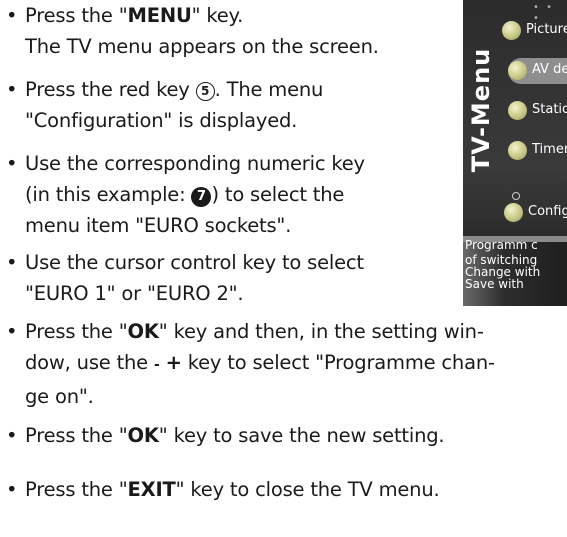 This screenshot has width=567, height=537. Describe the element at coordinates (537, 111) in the screenshot. I see `menu-item-stations: Station` at that location.